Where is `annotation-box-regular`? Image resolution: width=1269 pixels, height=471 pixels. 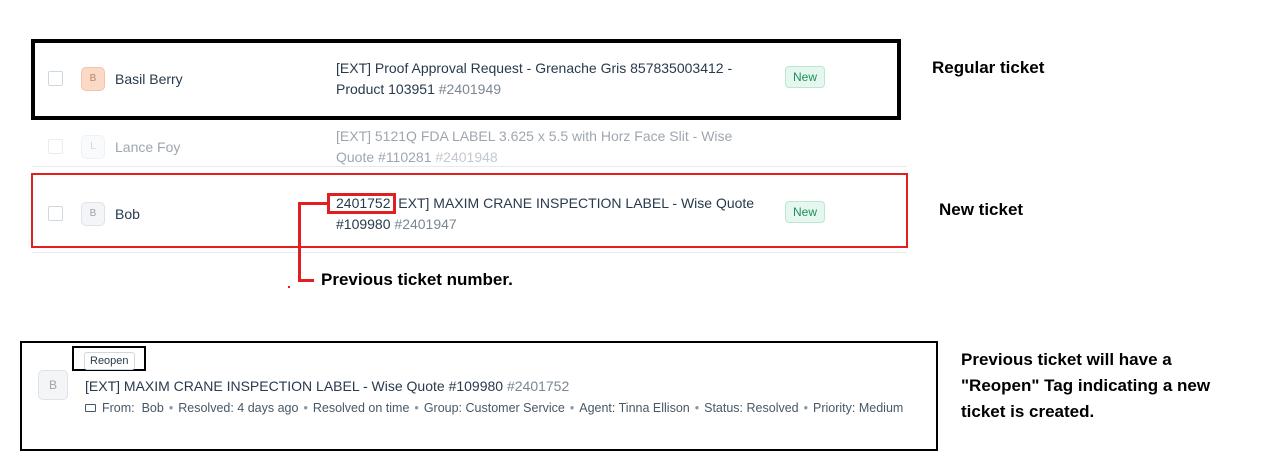
annotation-box-regular is located at coordinates (466, 79).